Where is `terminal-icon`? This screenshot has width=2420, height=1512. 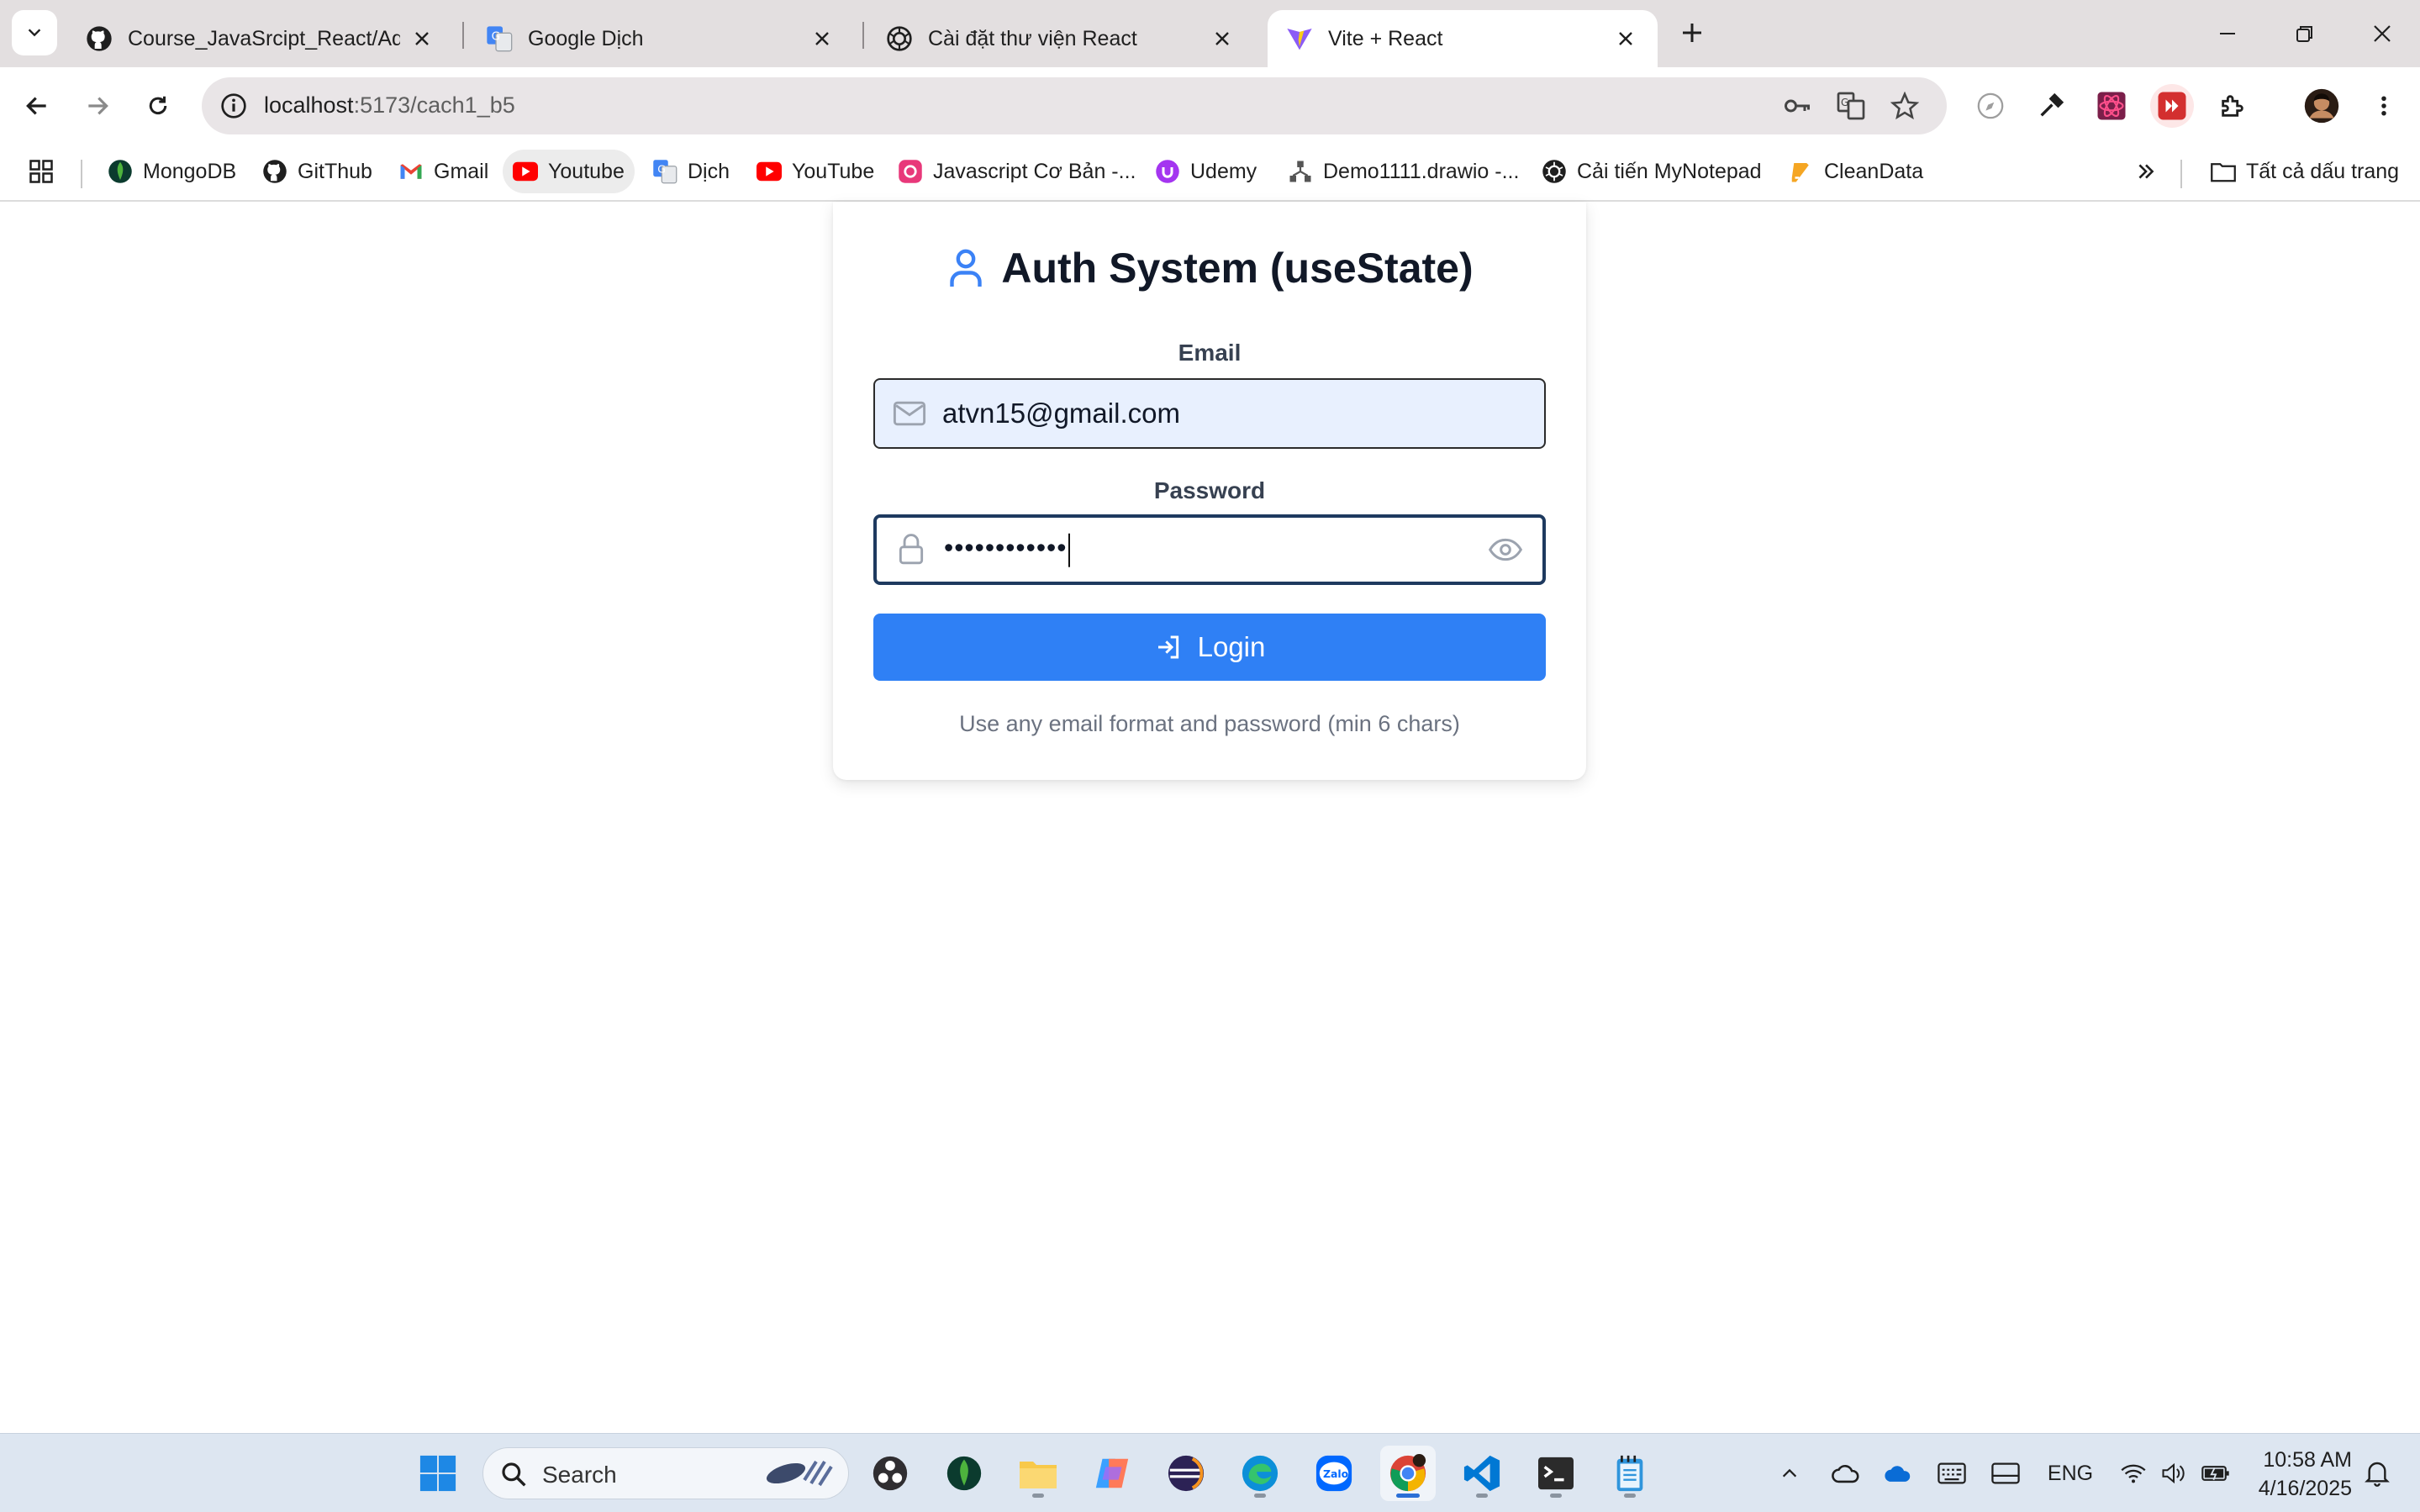
terminal-icon is located at coordinates (1556, 1474).